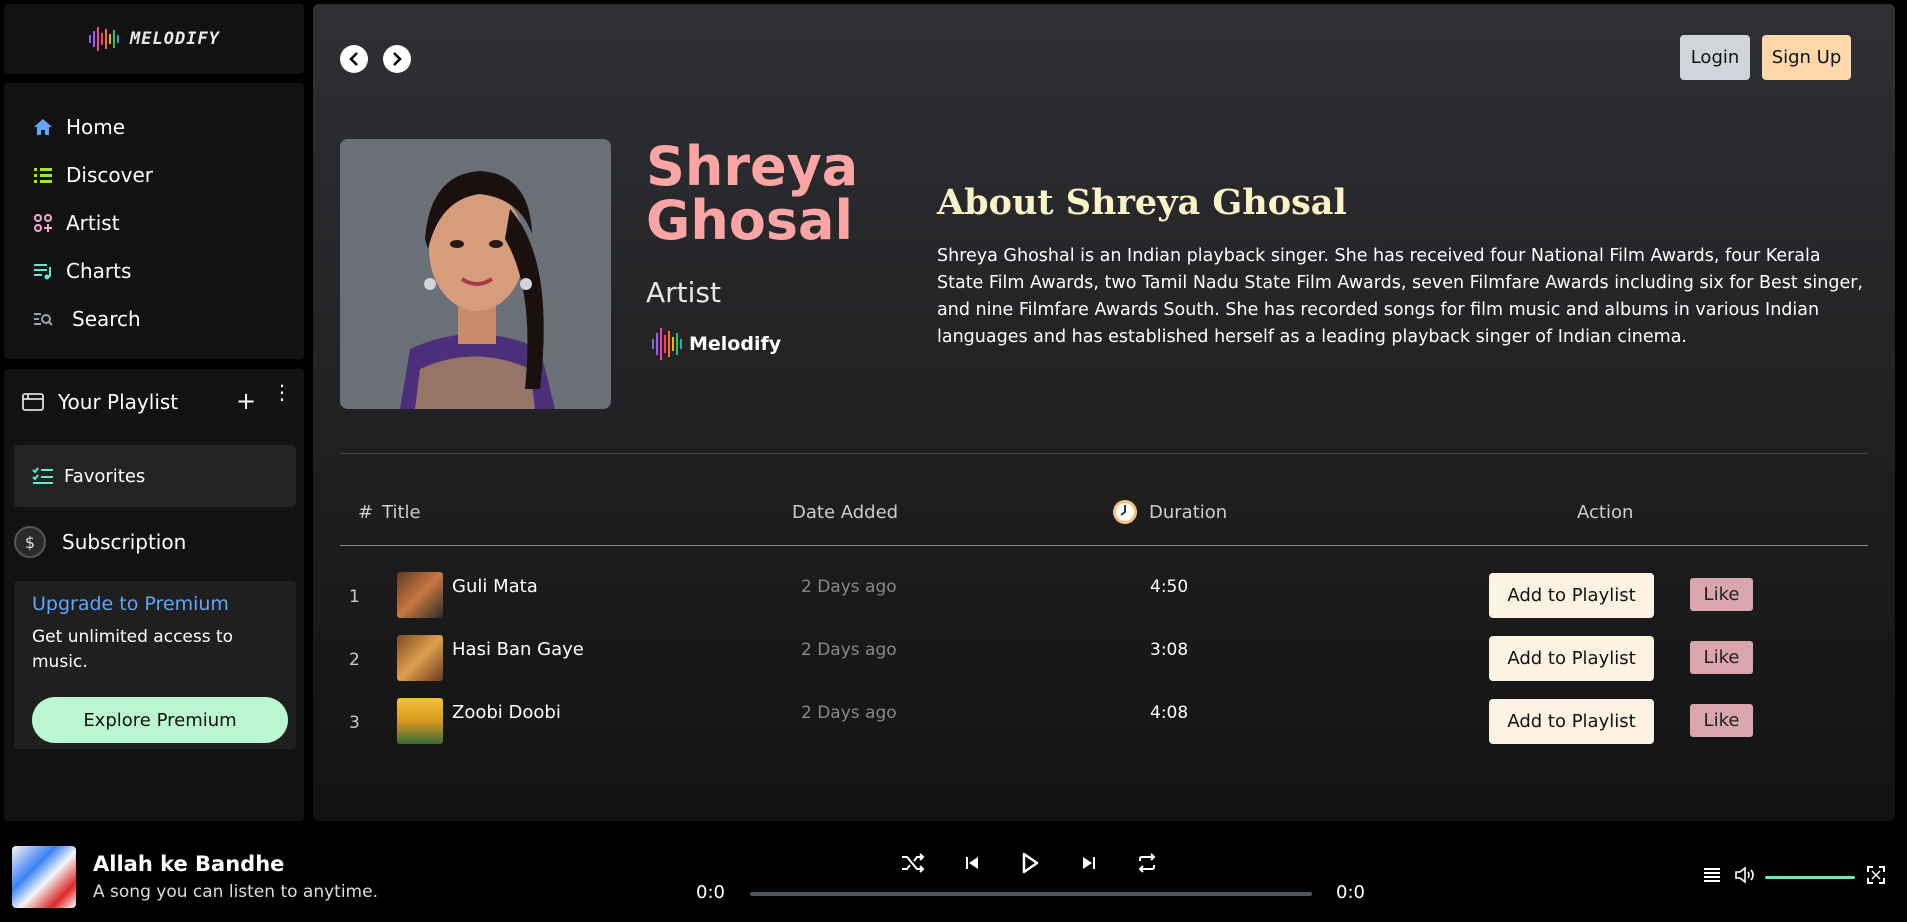  Describe the element at coordinates (1169, 650) in the screenshot. I see `song-duration: 3:08` at that location.